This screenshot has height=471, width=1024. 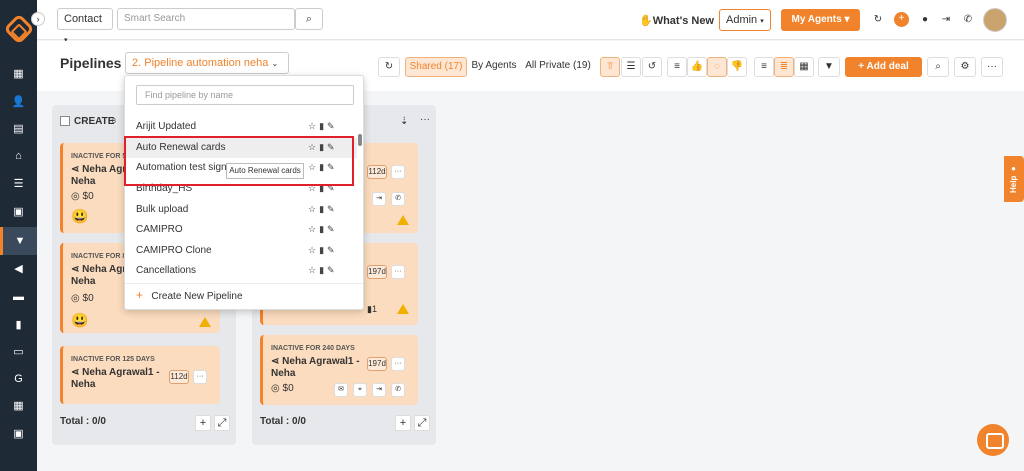 What do you see at coordinates (101, 156) in the screenshot?
I see `inactive-label: INACTIVE FOR 54` at bounding box center [101, 156].